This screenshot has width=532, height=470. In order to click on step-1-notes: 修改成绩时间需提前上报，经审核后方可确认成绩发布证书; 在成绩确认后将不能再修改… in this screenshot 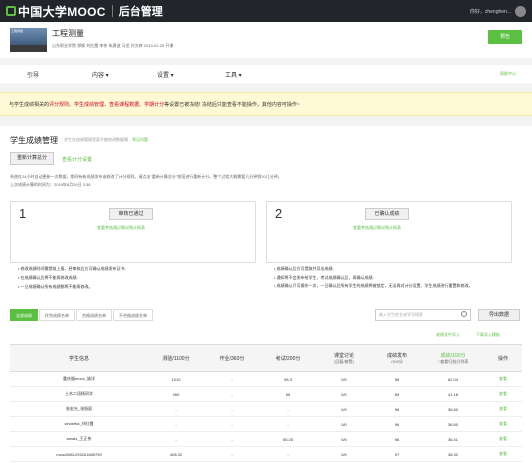, I will do `click(141, 284)`.